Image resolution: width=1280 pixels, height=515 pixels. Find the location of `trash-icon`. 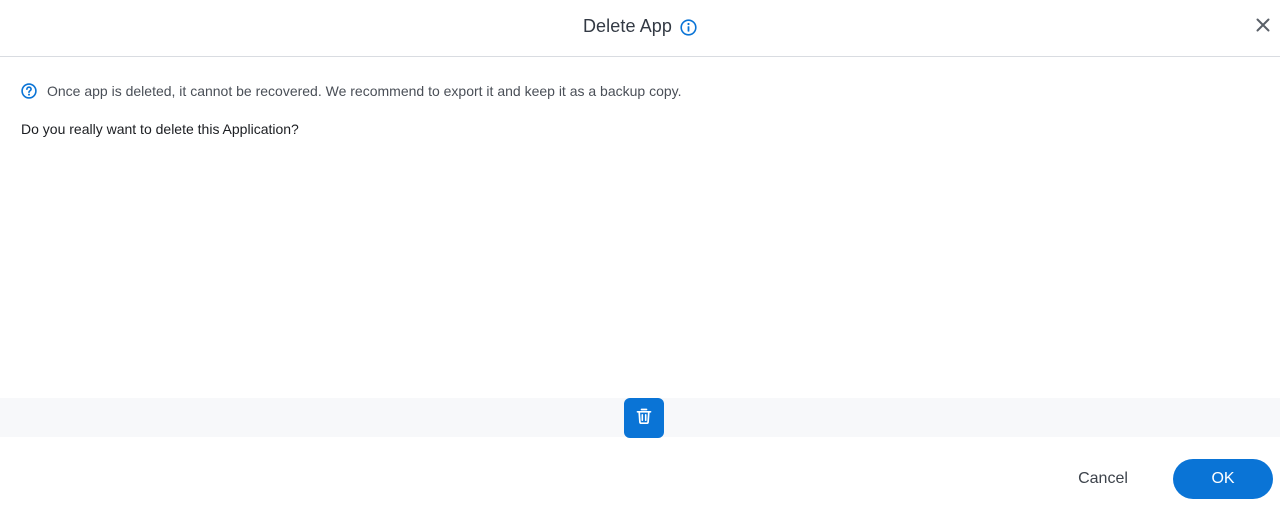

trash-icon is located at coordinates (644, 418).